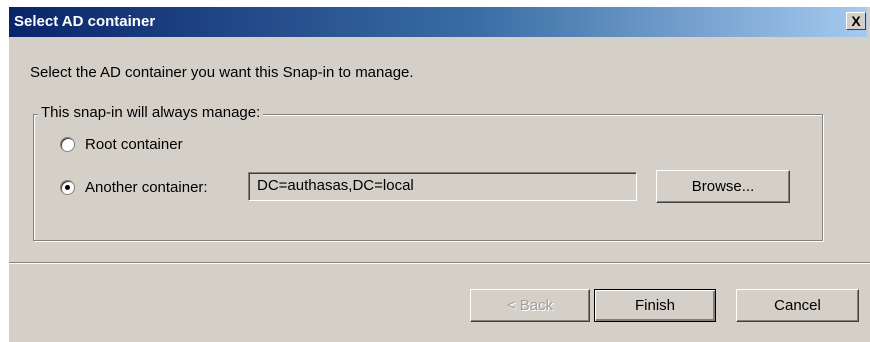  I want to click on groupbox-legend: This snap-in will always manage:, so click(151, 112).